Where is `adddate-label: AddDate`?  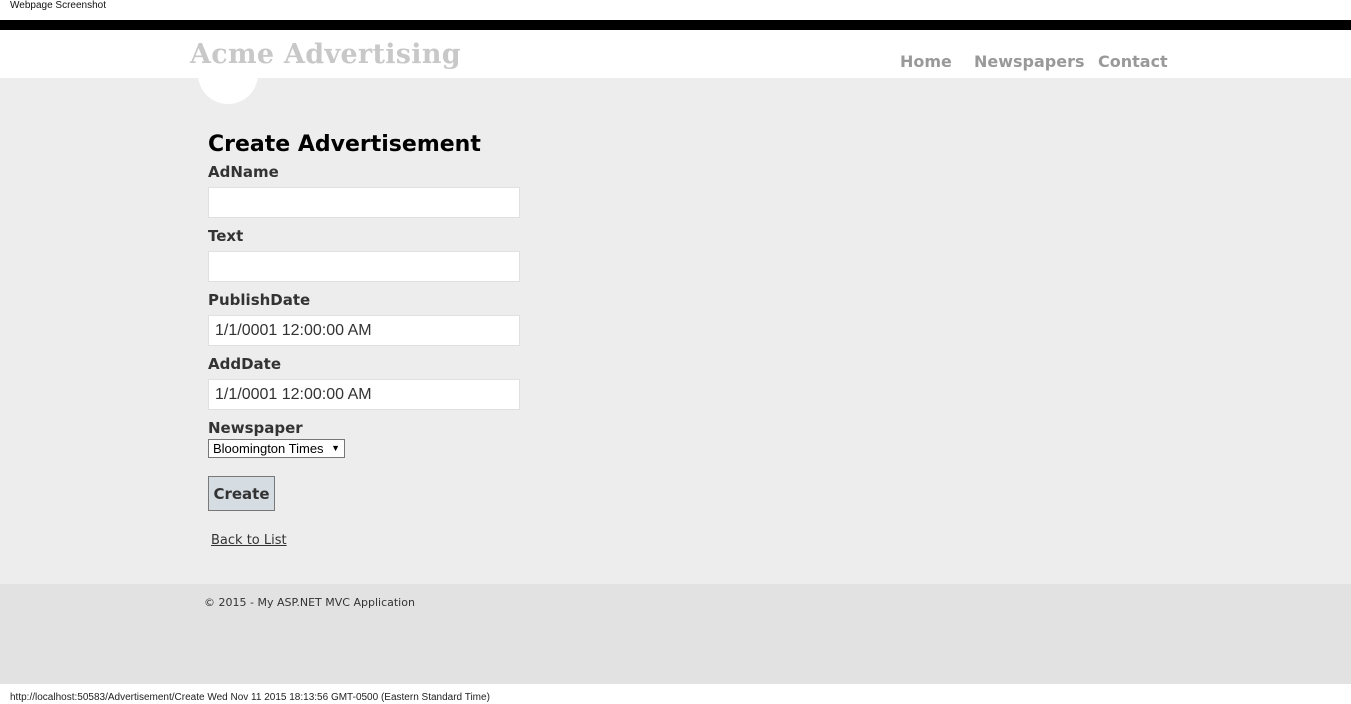
adddate-label: AddDate is located at coordinates (245, 364).